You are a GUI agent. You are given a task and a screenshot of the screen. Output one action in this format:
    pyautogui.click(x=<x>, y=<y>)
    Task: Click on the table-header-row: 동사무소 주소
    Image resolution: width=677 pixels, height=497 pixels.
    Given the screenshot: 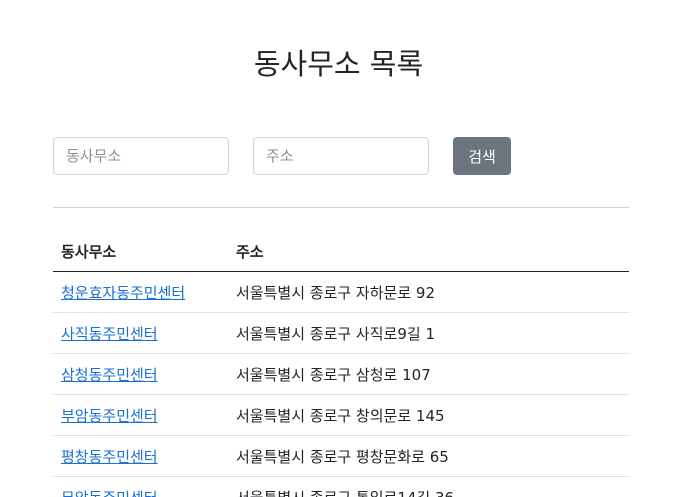 What is the action you would take?
    pyautogui.click(x=341, y=251)
    